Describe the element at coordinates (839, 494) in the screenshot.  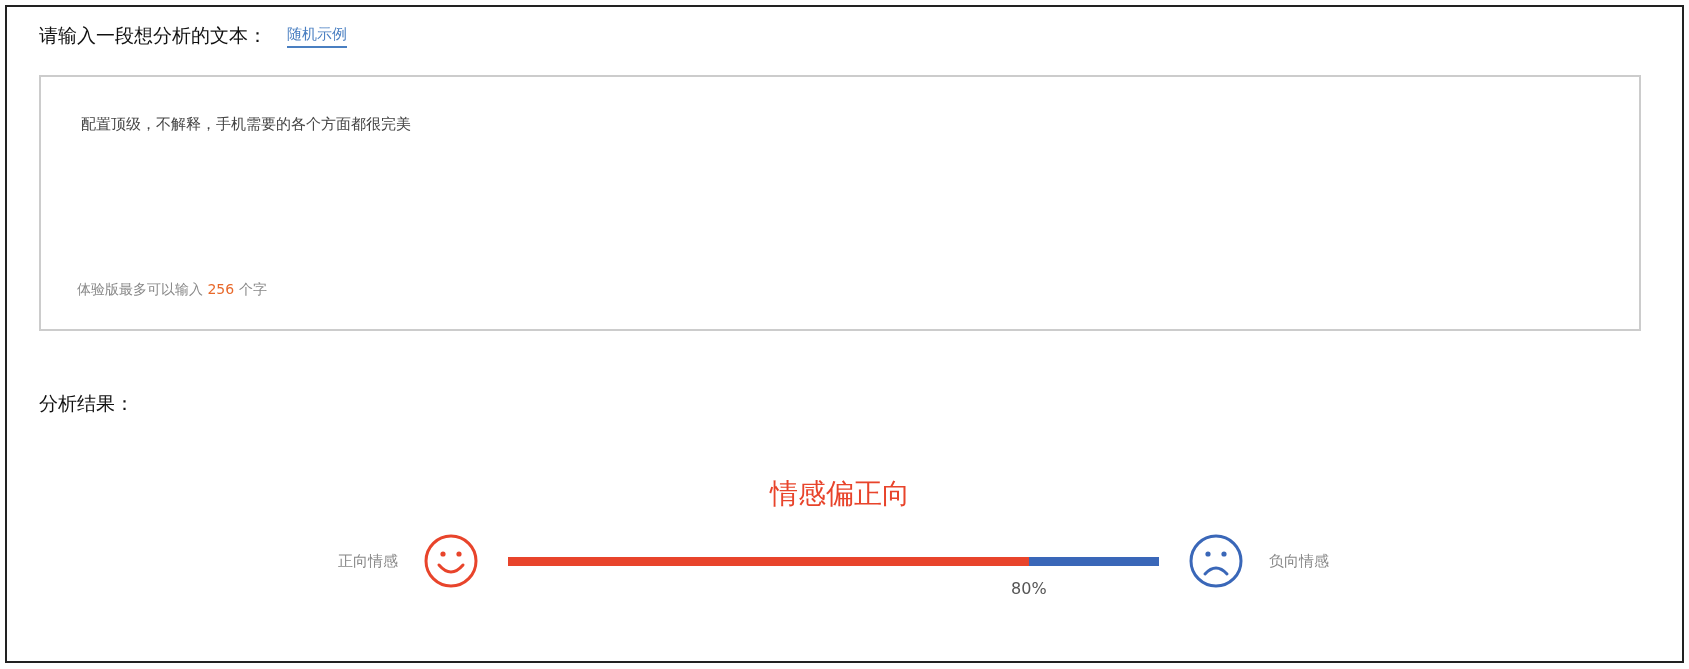
I see `sentiment-verdict: 情感偏正向` at that location.